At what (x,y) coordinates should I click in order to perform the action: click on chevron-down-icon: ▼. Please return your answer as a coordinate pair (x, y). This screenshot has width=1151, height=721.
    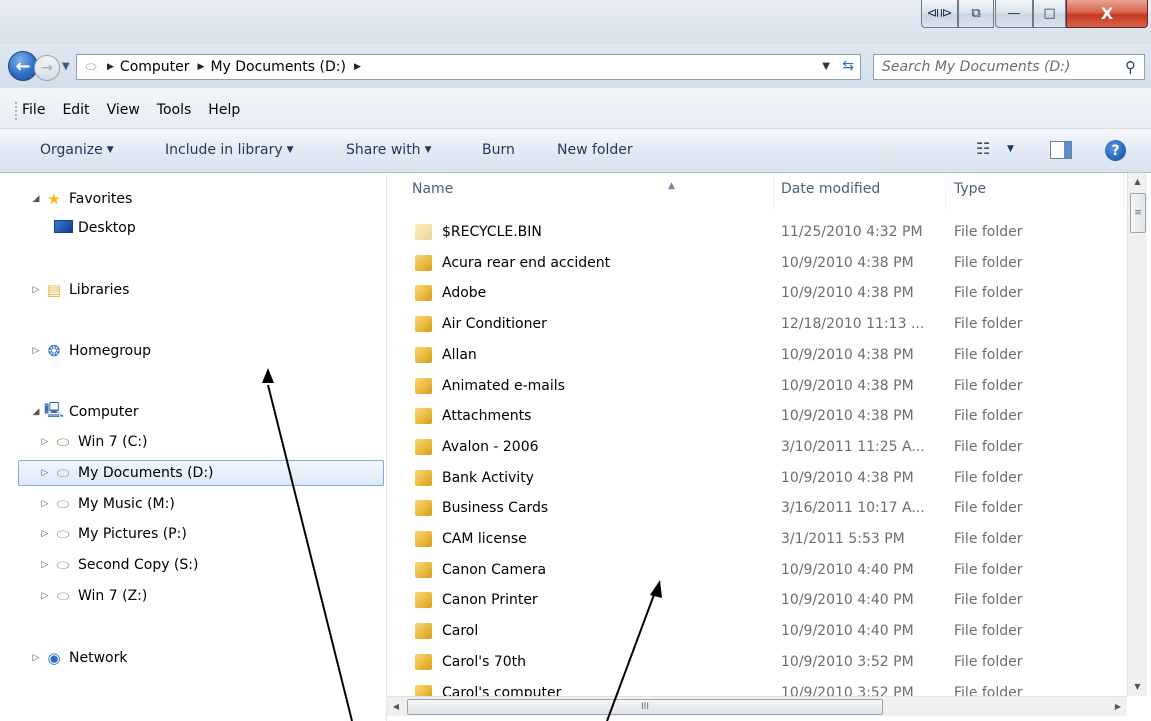
    Looking at the image, I should click on (428, 150).